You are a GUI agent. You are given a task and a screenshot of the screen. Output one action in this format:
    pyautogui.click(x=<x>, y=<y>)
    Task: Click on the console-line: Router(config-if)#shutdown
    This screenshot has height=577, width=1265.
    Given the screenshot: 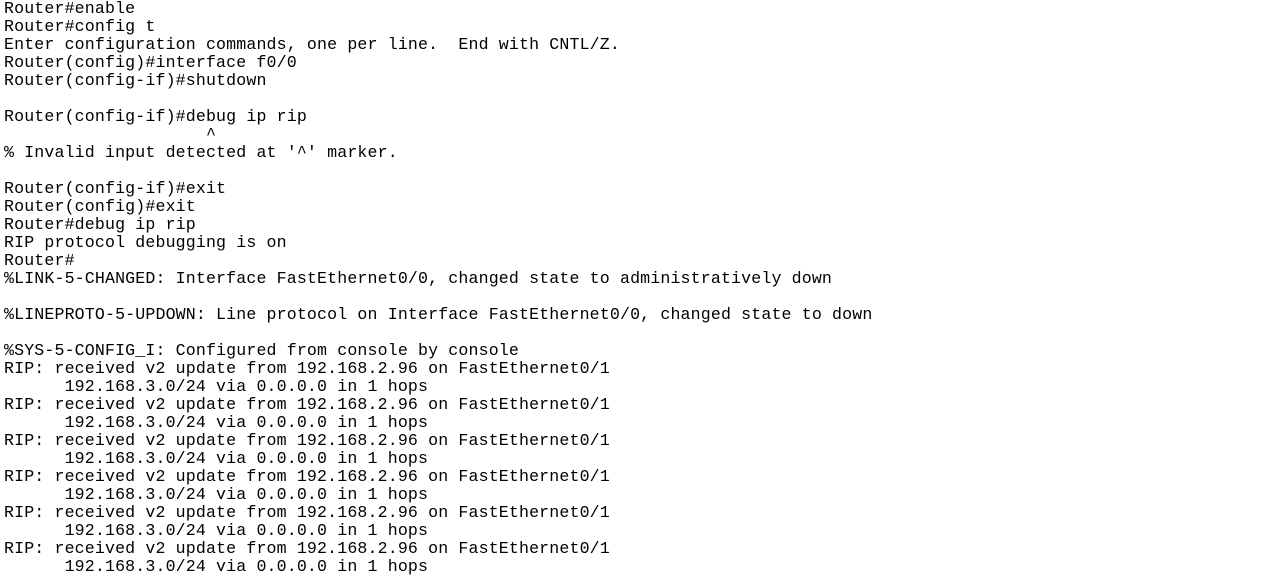 What is the action you would take?
    pyautogui.click(x=135, y=80)
    